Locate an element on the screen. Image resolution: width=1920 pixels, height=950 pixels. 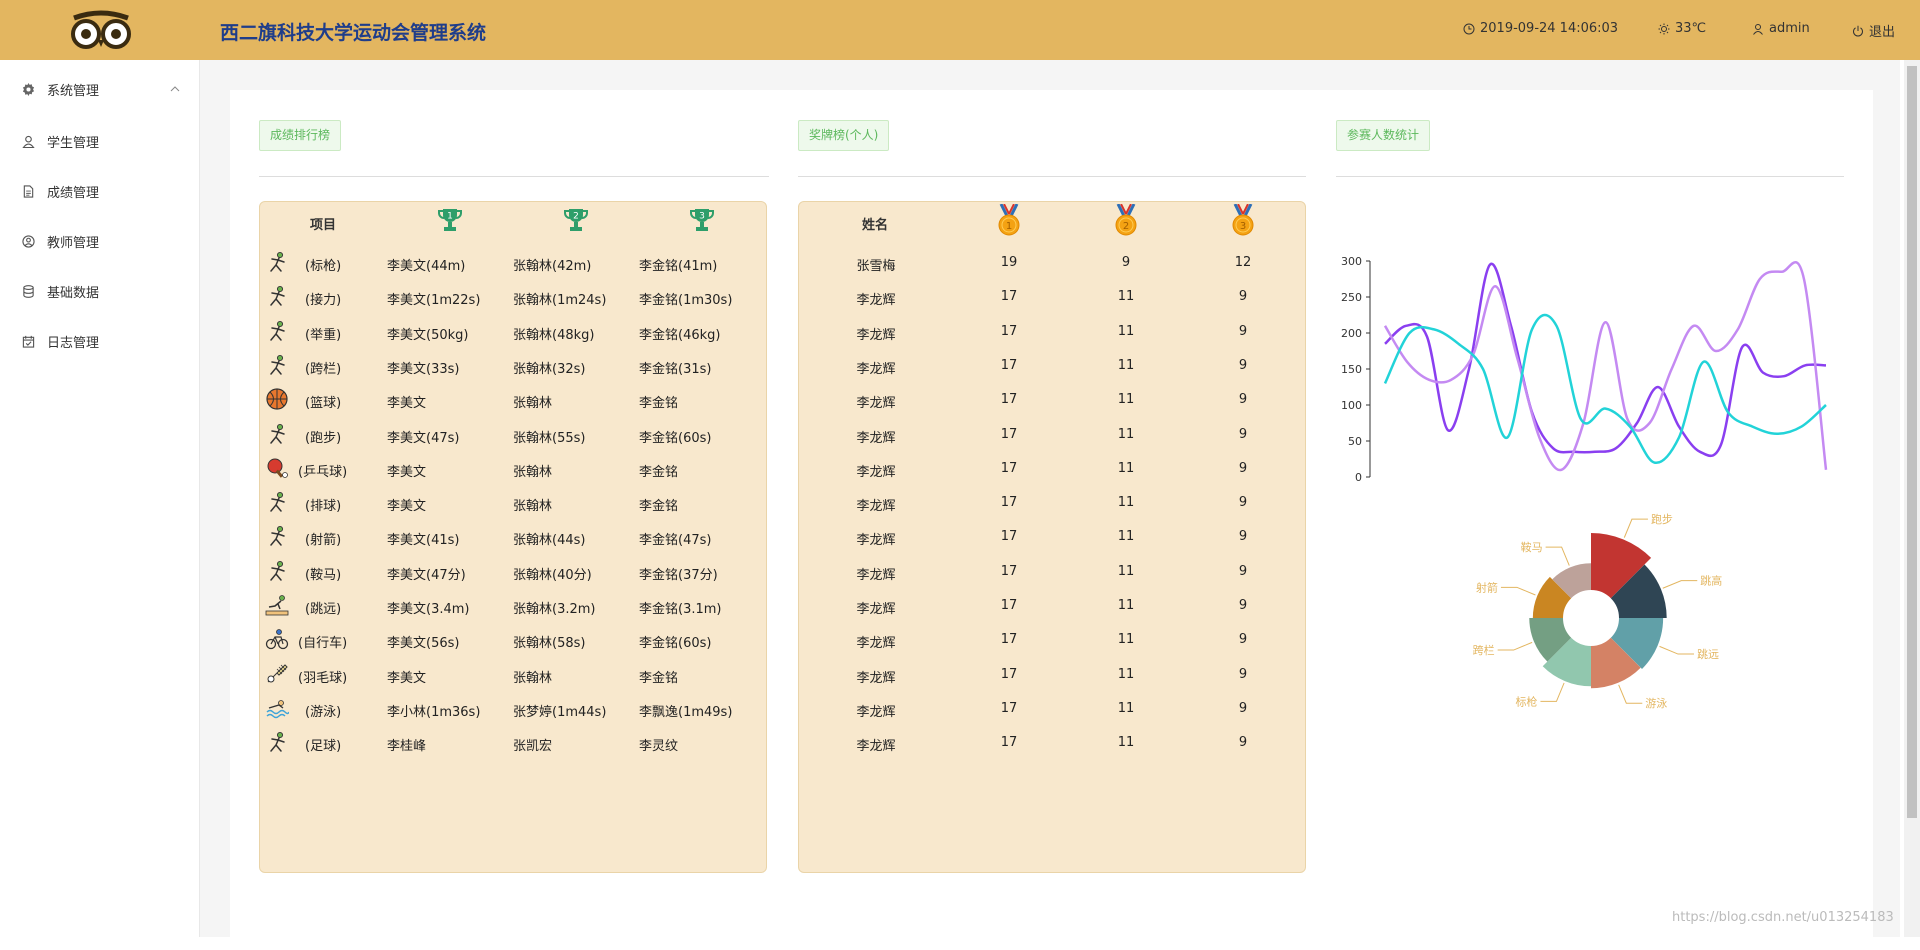
archery-icon is located at coordinates (277, 536).